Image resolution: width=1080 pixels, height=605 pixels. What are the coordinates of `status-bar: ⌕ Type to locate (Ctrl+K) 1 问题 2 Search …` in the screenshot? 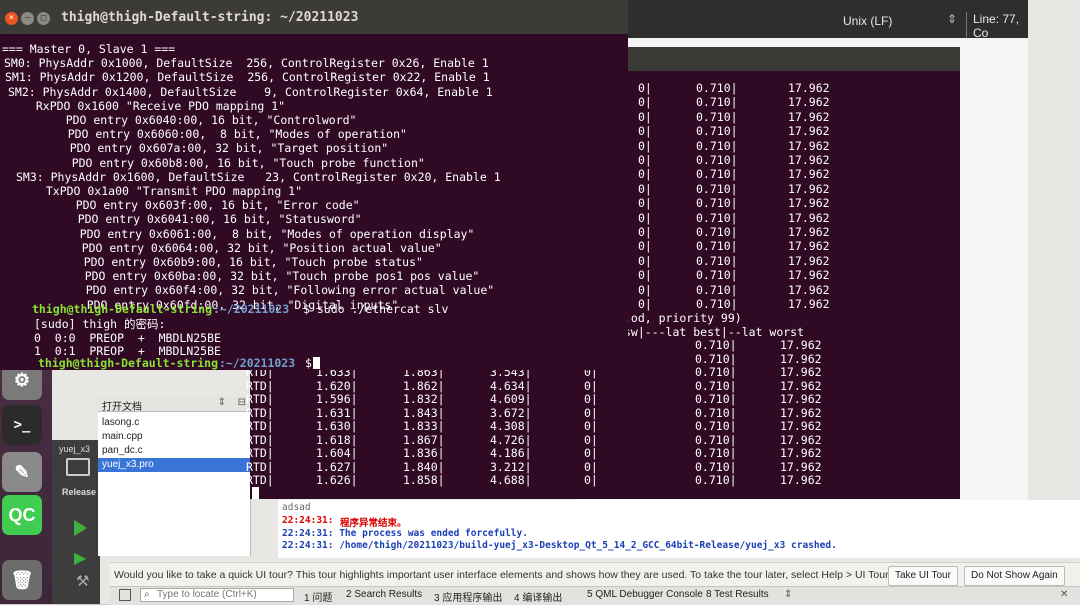 It's located at (595, 595).